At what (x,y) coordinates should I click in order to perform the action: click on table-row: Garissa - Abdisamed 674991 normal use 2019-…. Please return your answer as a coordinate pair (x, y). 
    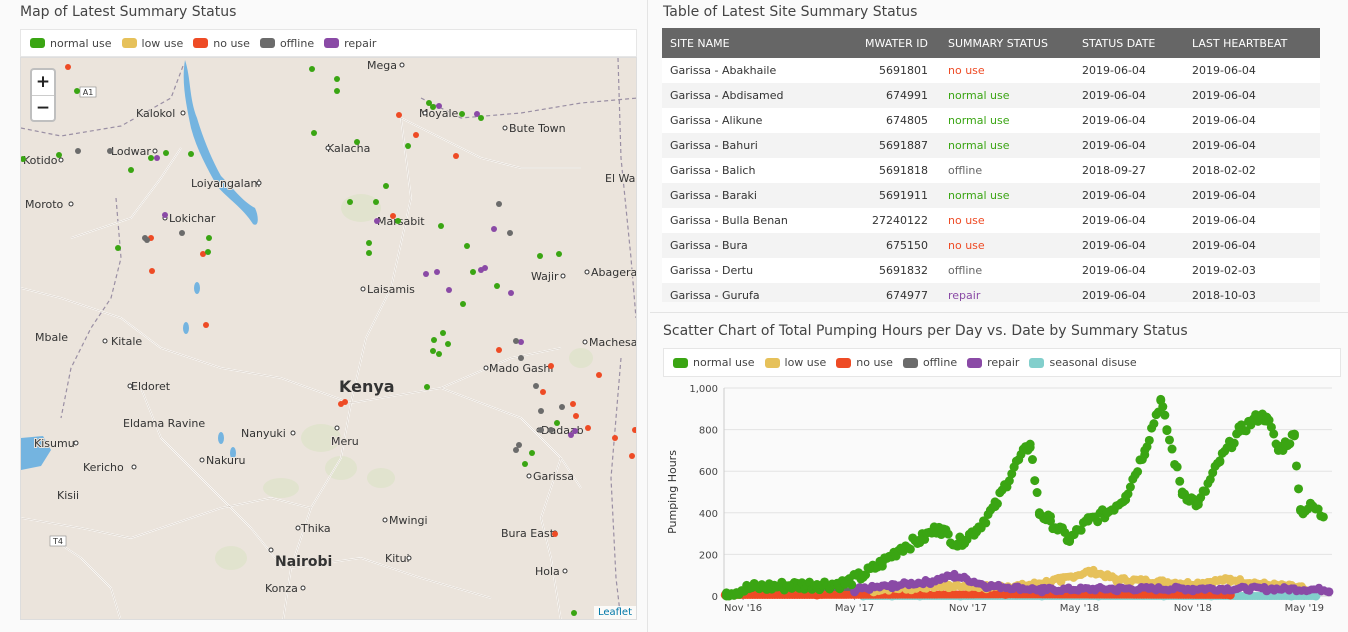
    Looking at the image, I should click on (991, 95).